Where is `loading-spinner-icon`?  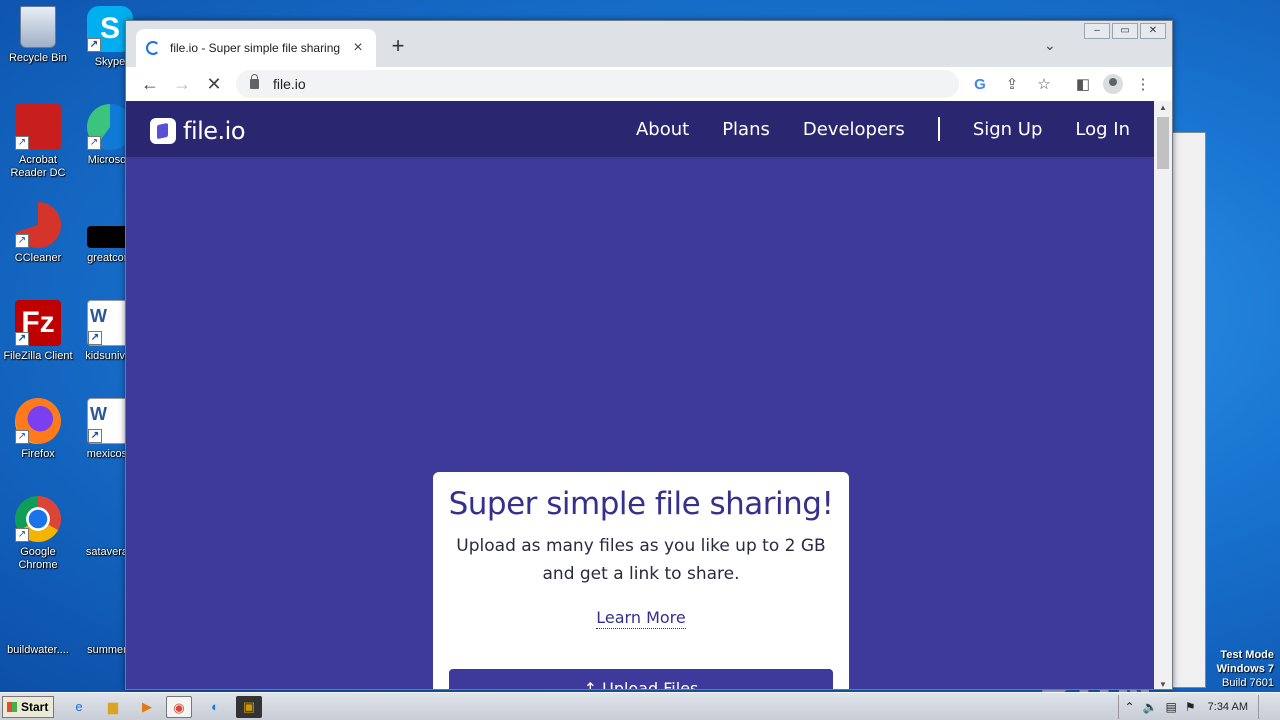
loading-spinner-icon is located at coordinates (153, 48).